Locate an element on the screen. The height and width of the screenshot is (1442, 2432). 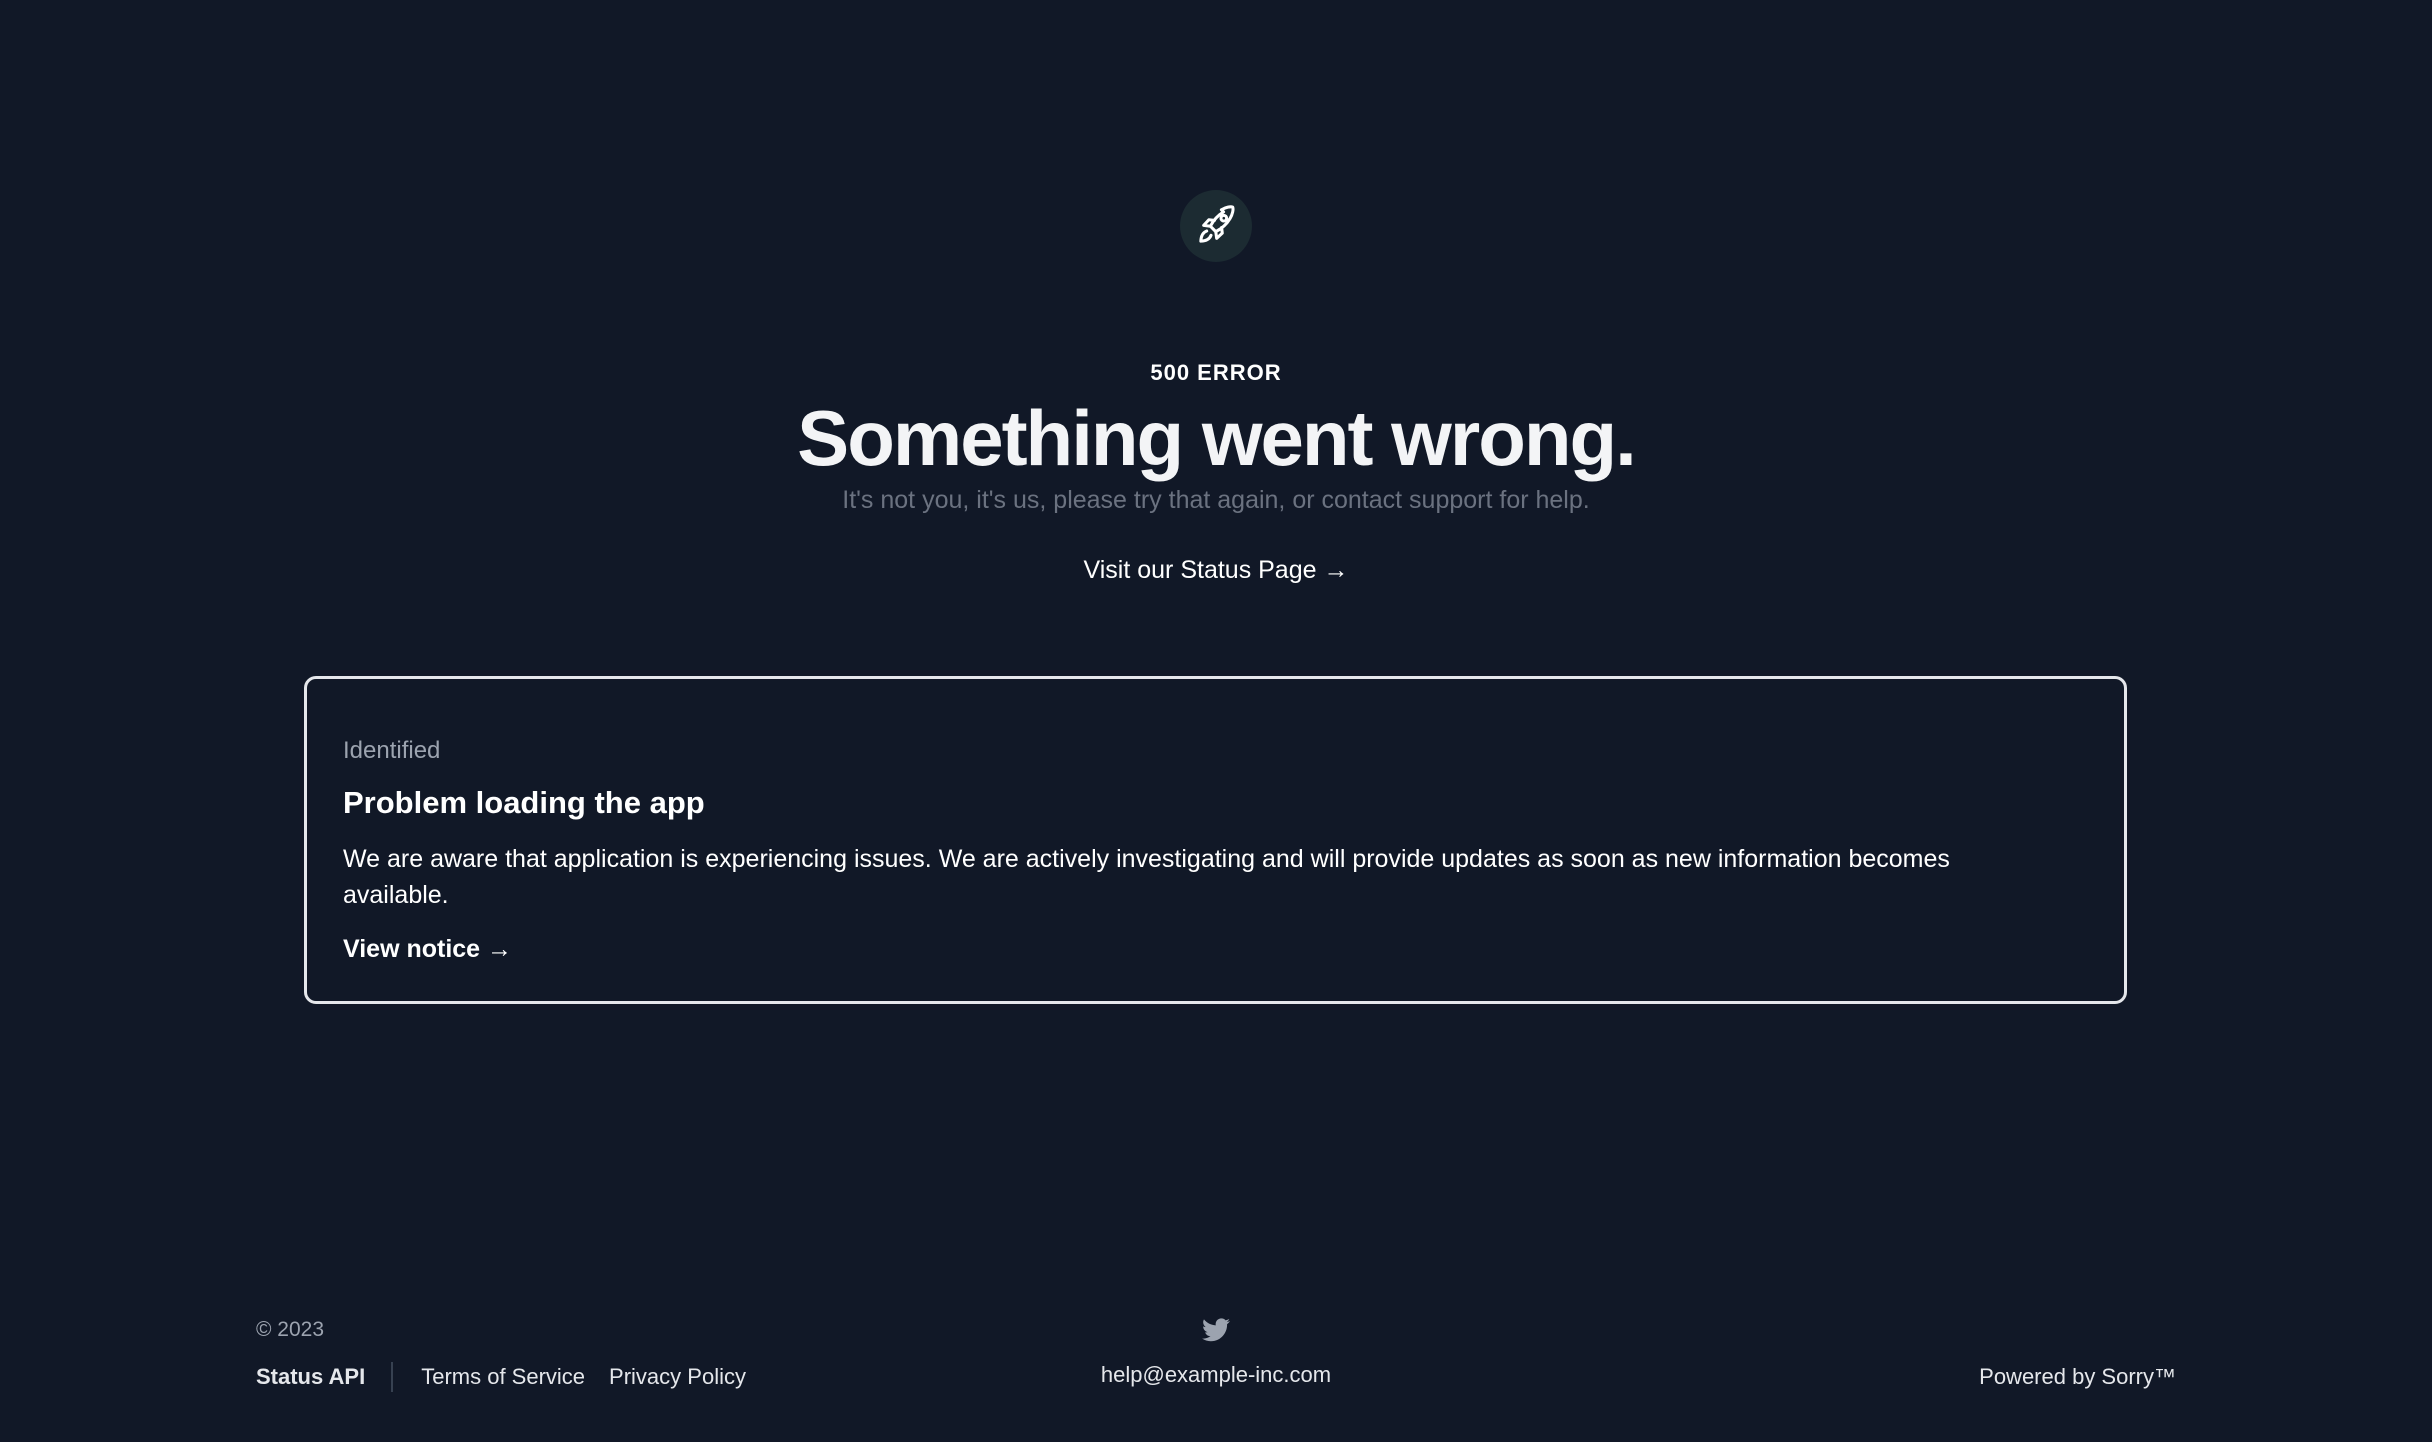
status-page-link-row: Visit our Status Page → is located at coordinates (1216, 570).